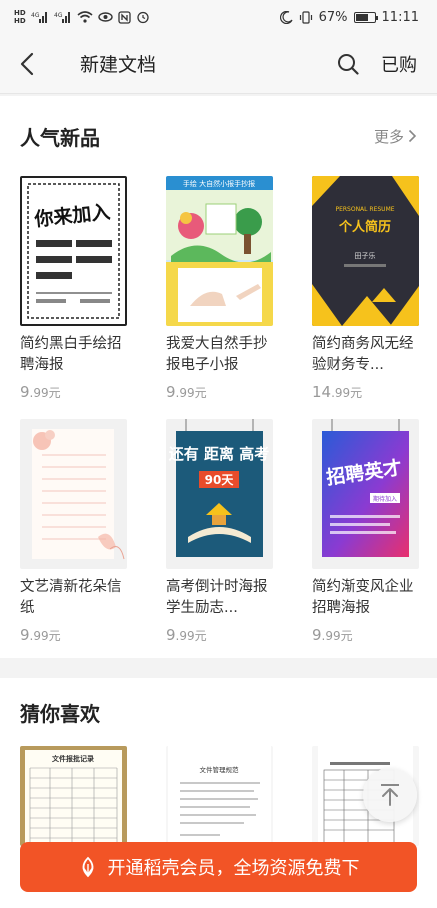 The height and width of the screenshot is (908, 437). I want to click on thumb-exam-poster: 还有 距离 高考 90天, so click(219, 494).